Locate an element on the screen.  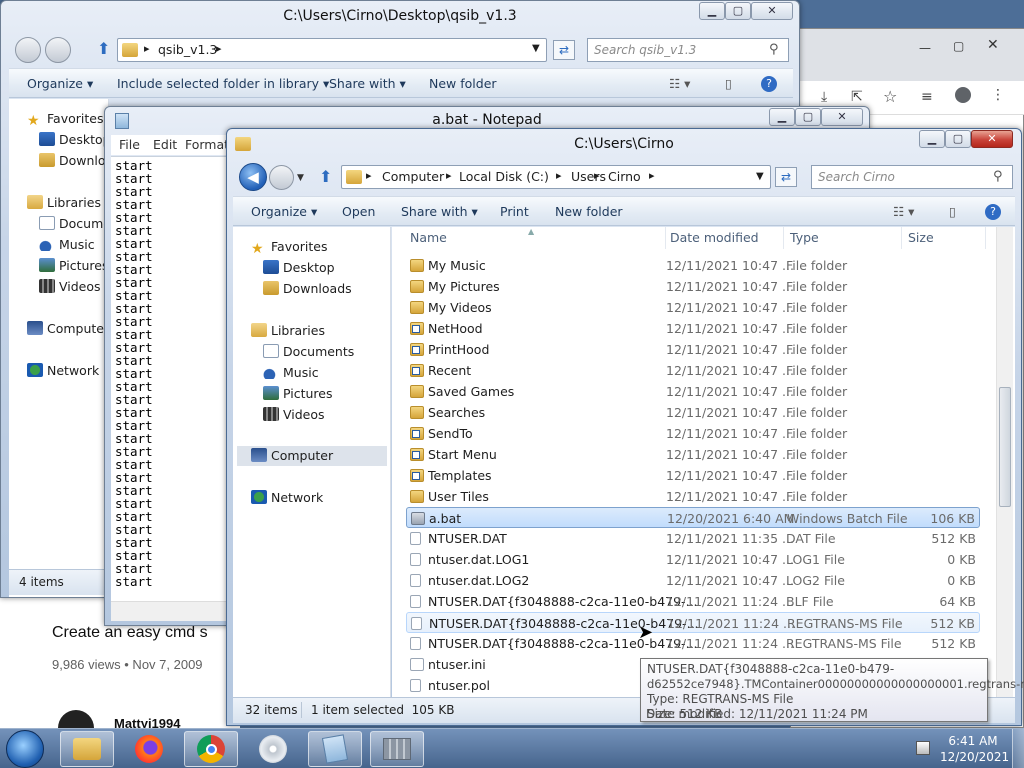
browser-minimize-button: — is located at coordinates (925, 48).